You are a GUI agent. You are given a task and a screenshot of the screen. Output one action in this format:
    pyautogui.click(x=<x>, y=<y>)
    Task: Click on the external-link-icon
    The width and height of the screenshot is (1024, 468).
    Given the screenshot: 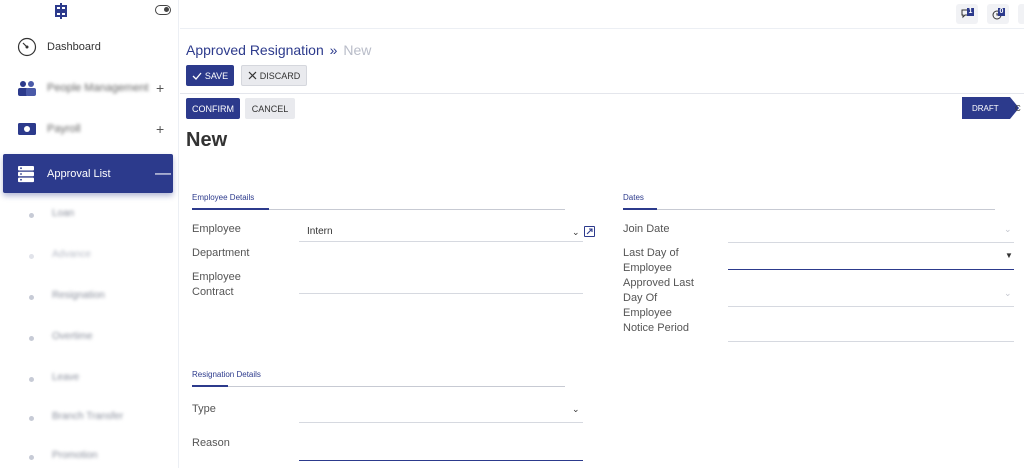 What is the action you would take?
    pyautogui.click(x=589, y=231)
    